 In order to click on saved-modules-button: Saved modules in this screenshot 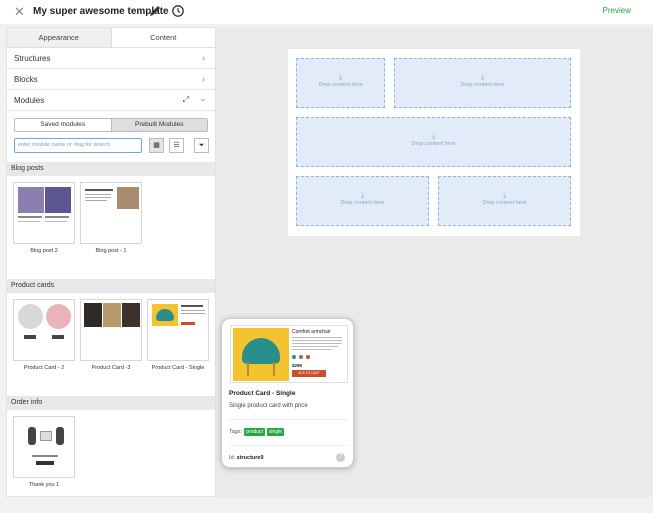, I will do `click(63, 125)`.